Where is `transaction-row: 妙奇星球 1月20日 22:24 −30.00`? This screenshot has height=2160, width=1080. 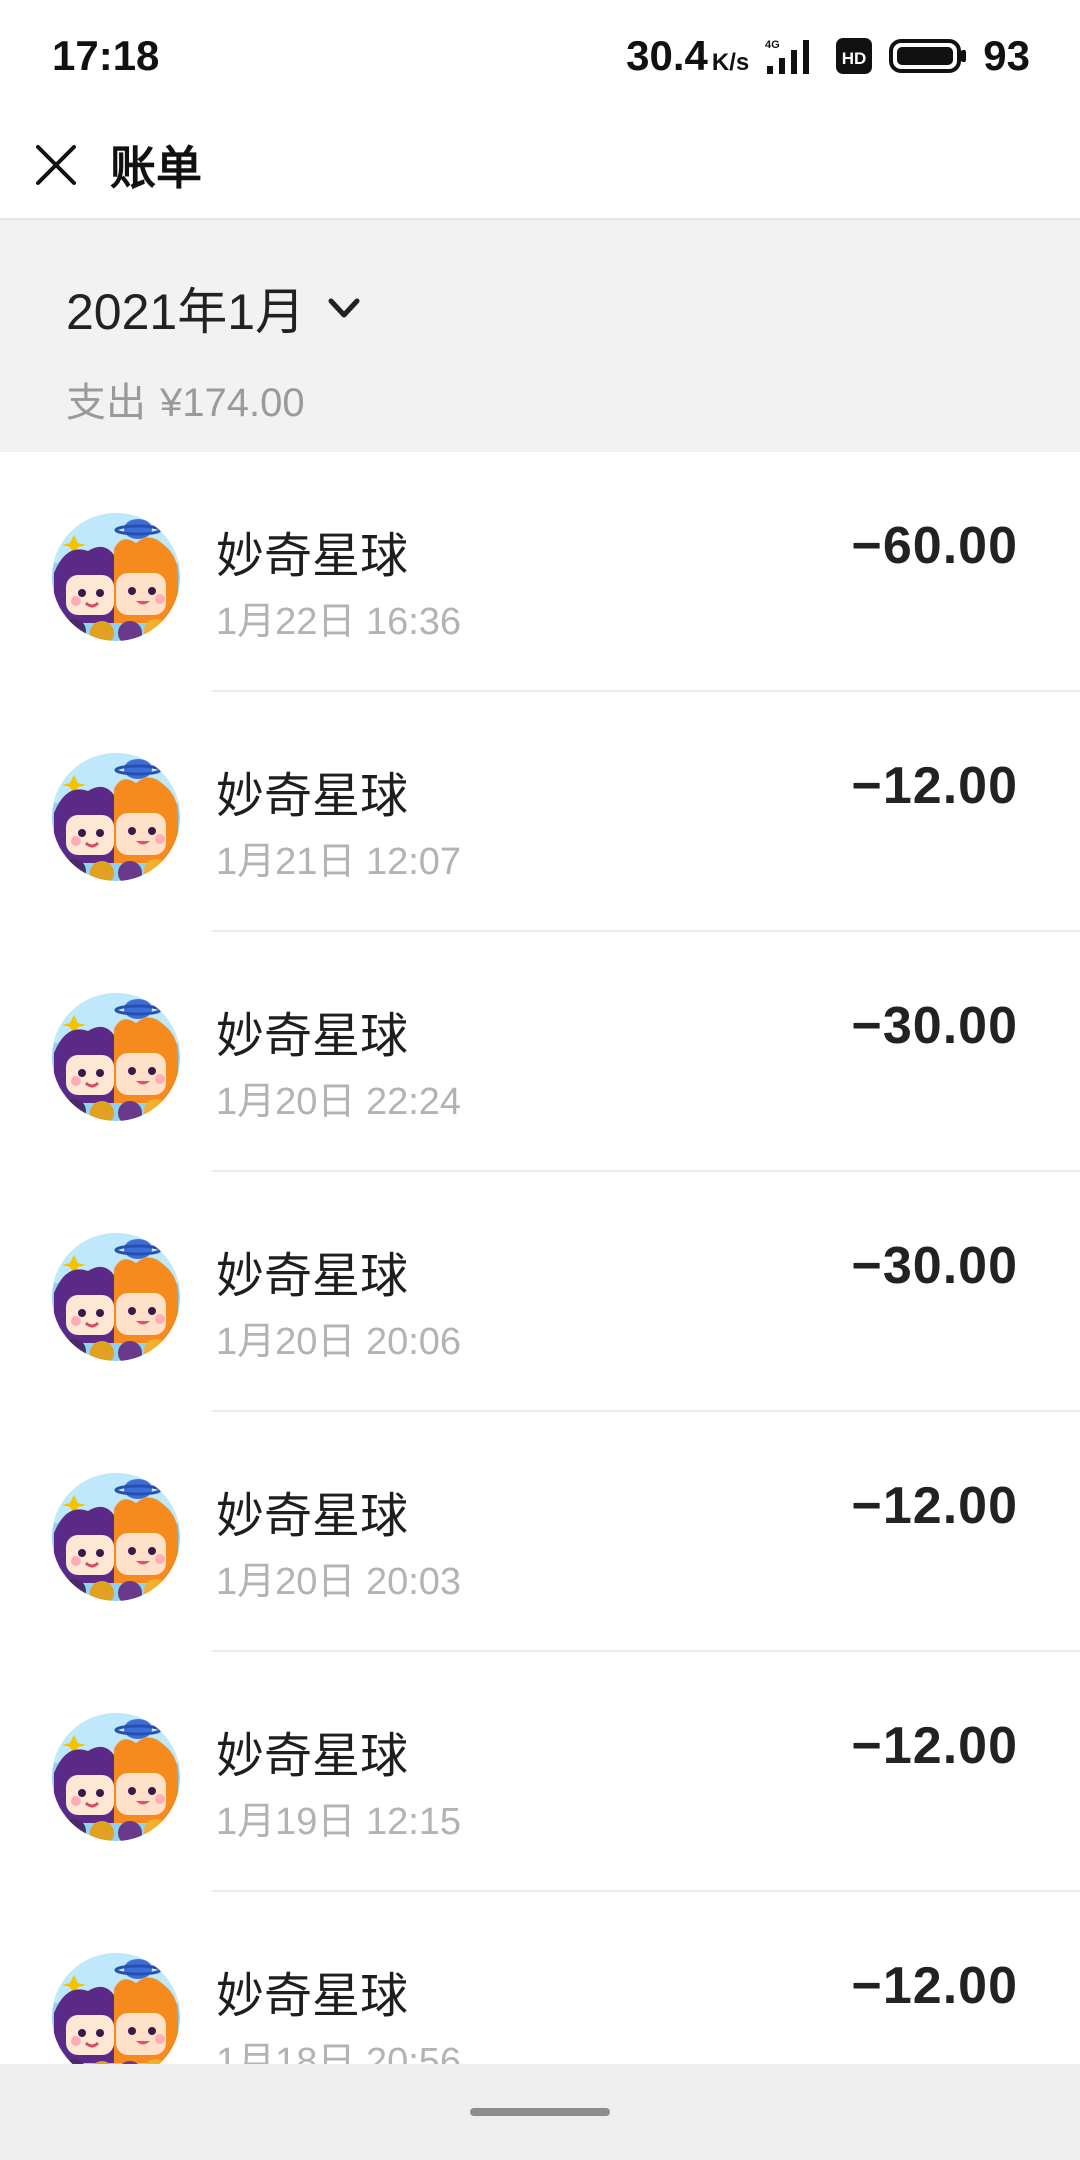 transaction-row: 妙奇星球 1月20日 22:24 −30.00 is located at coordinates (540, 1052).